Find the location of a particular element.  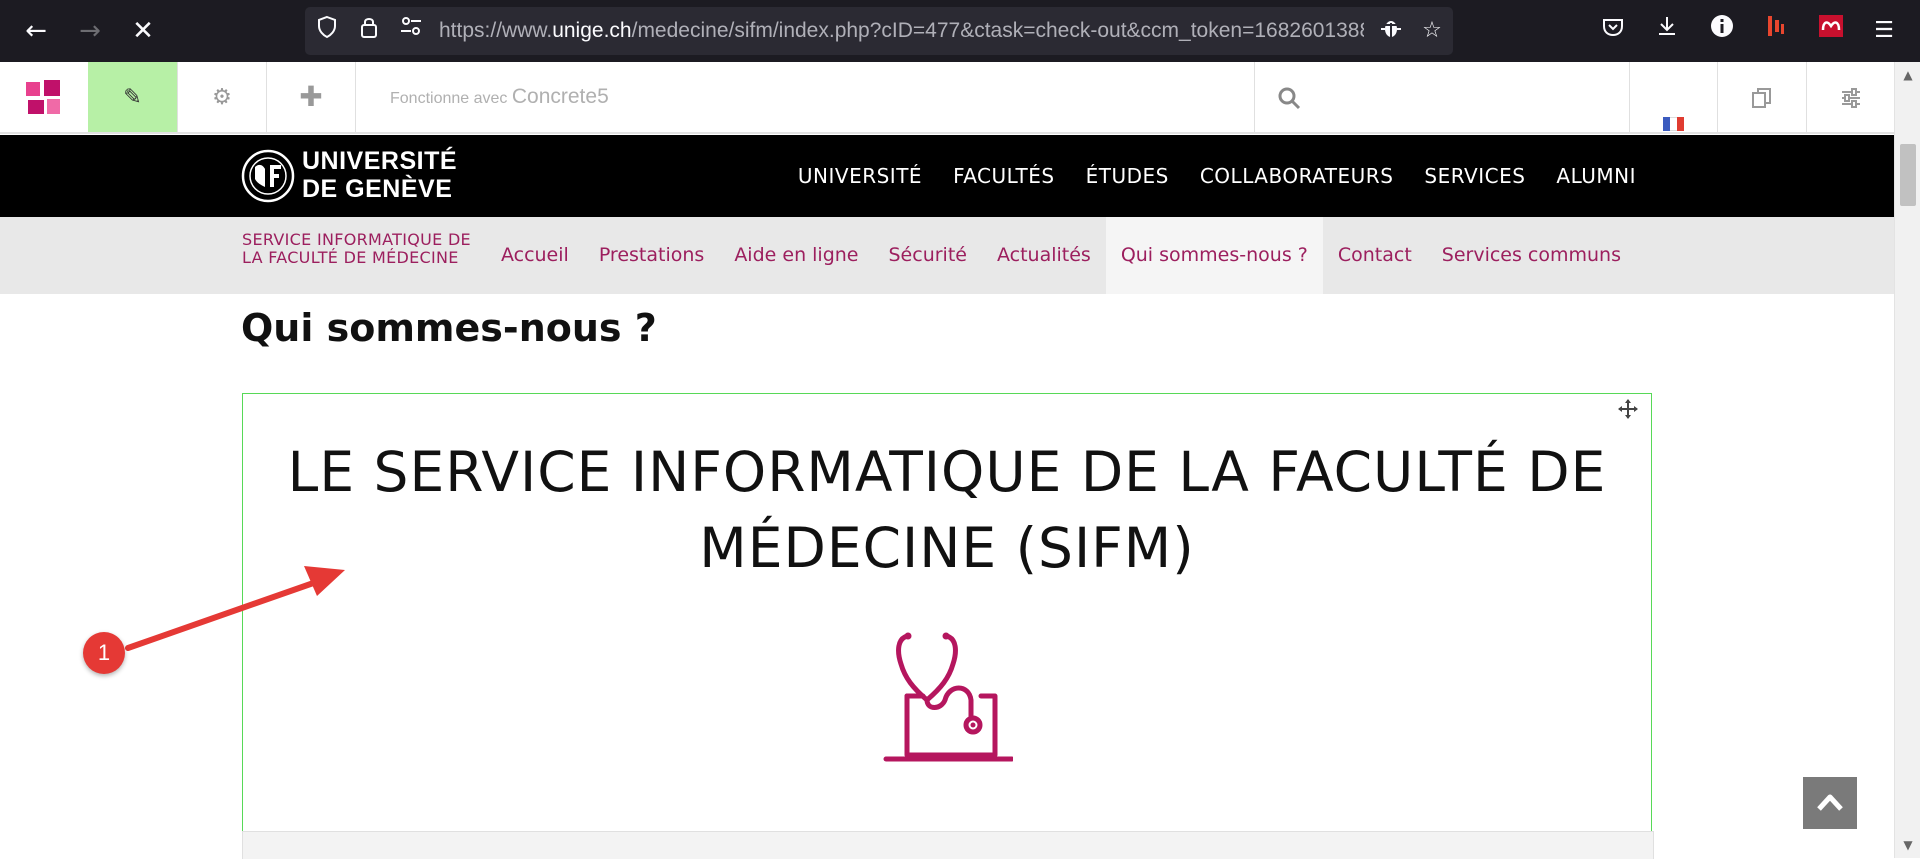

uni-nav-facultes: FACULTÉS is located at coordinates (1004, 176).